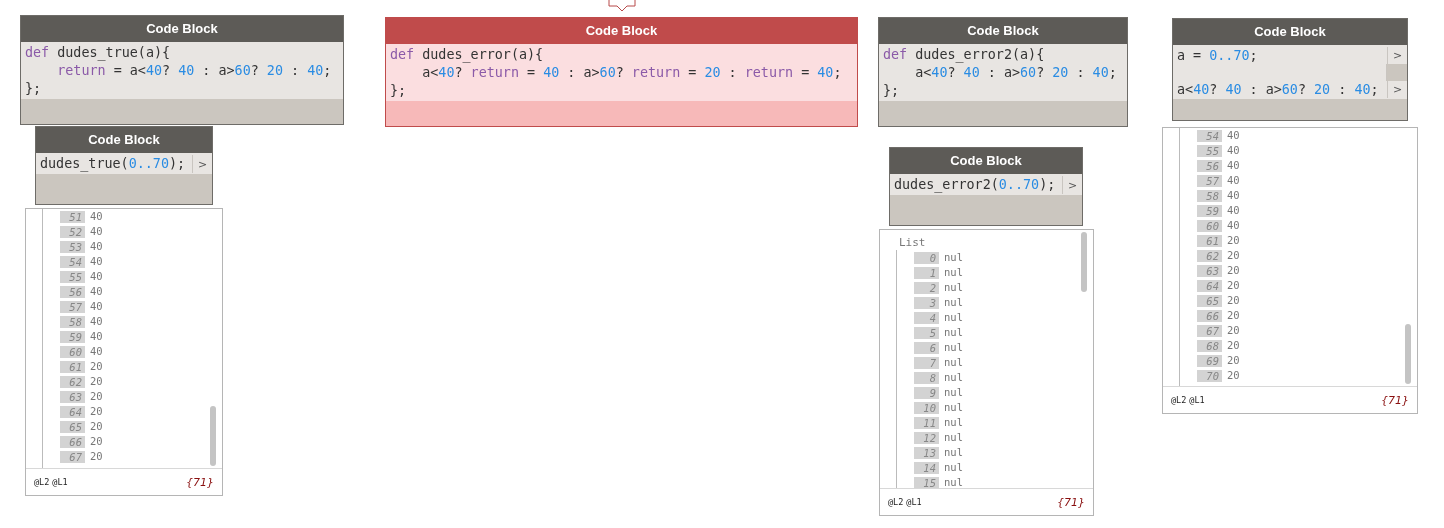 The image size is (1444, 528). I want to click on code-line: dudes_true(0..70);, so click(113, 164).